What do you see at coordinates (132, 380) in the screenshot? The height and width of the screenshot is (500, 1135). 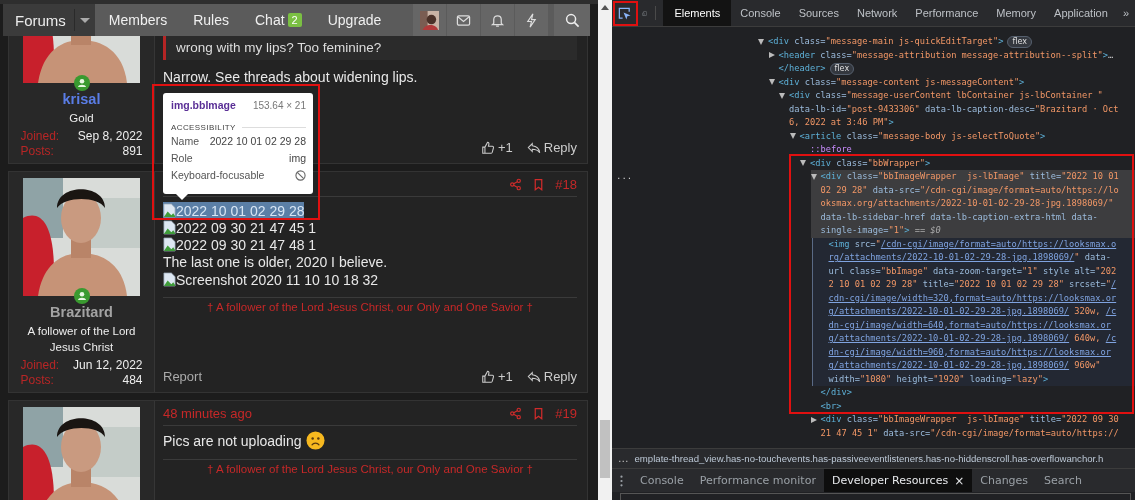 I see `stat-value: 484` at bounding box center [132, 380].